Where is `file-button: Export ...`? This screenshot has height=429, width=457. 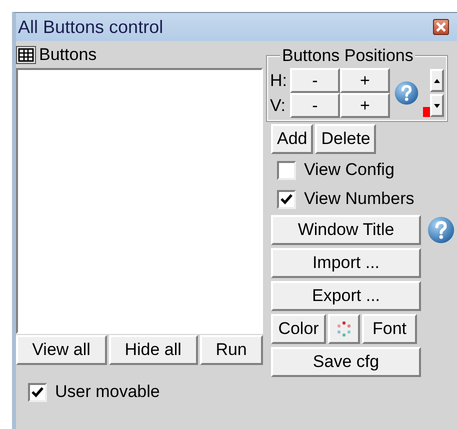
file-button: Export ... is located at coordinates (346, 296).